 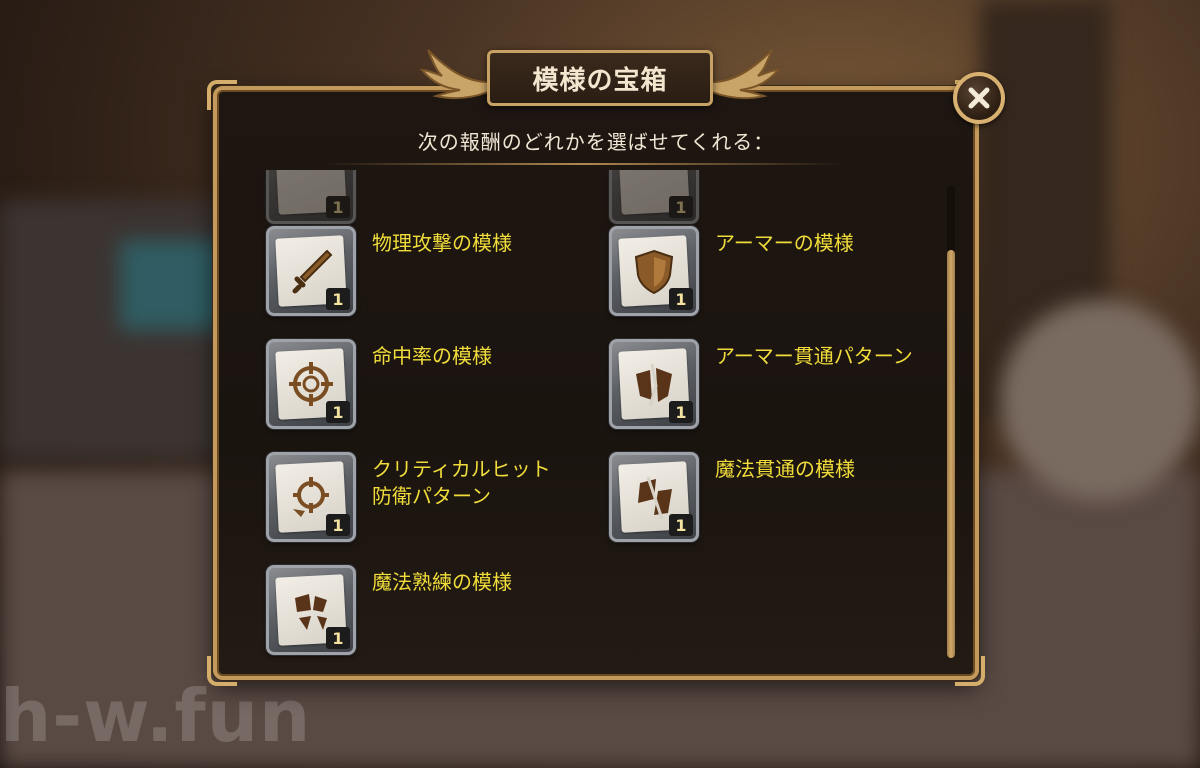 I want to click on watermark-text: h-w.fun, so click(x=156, y=716).